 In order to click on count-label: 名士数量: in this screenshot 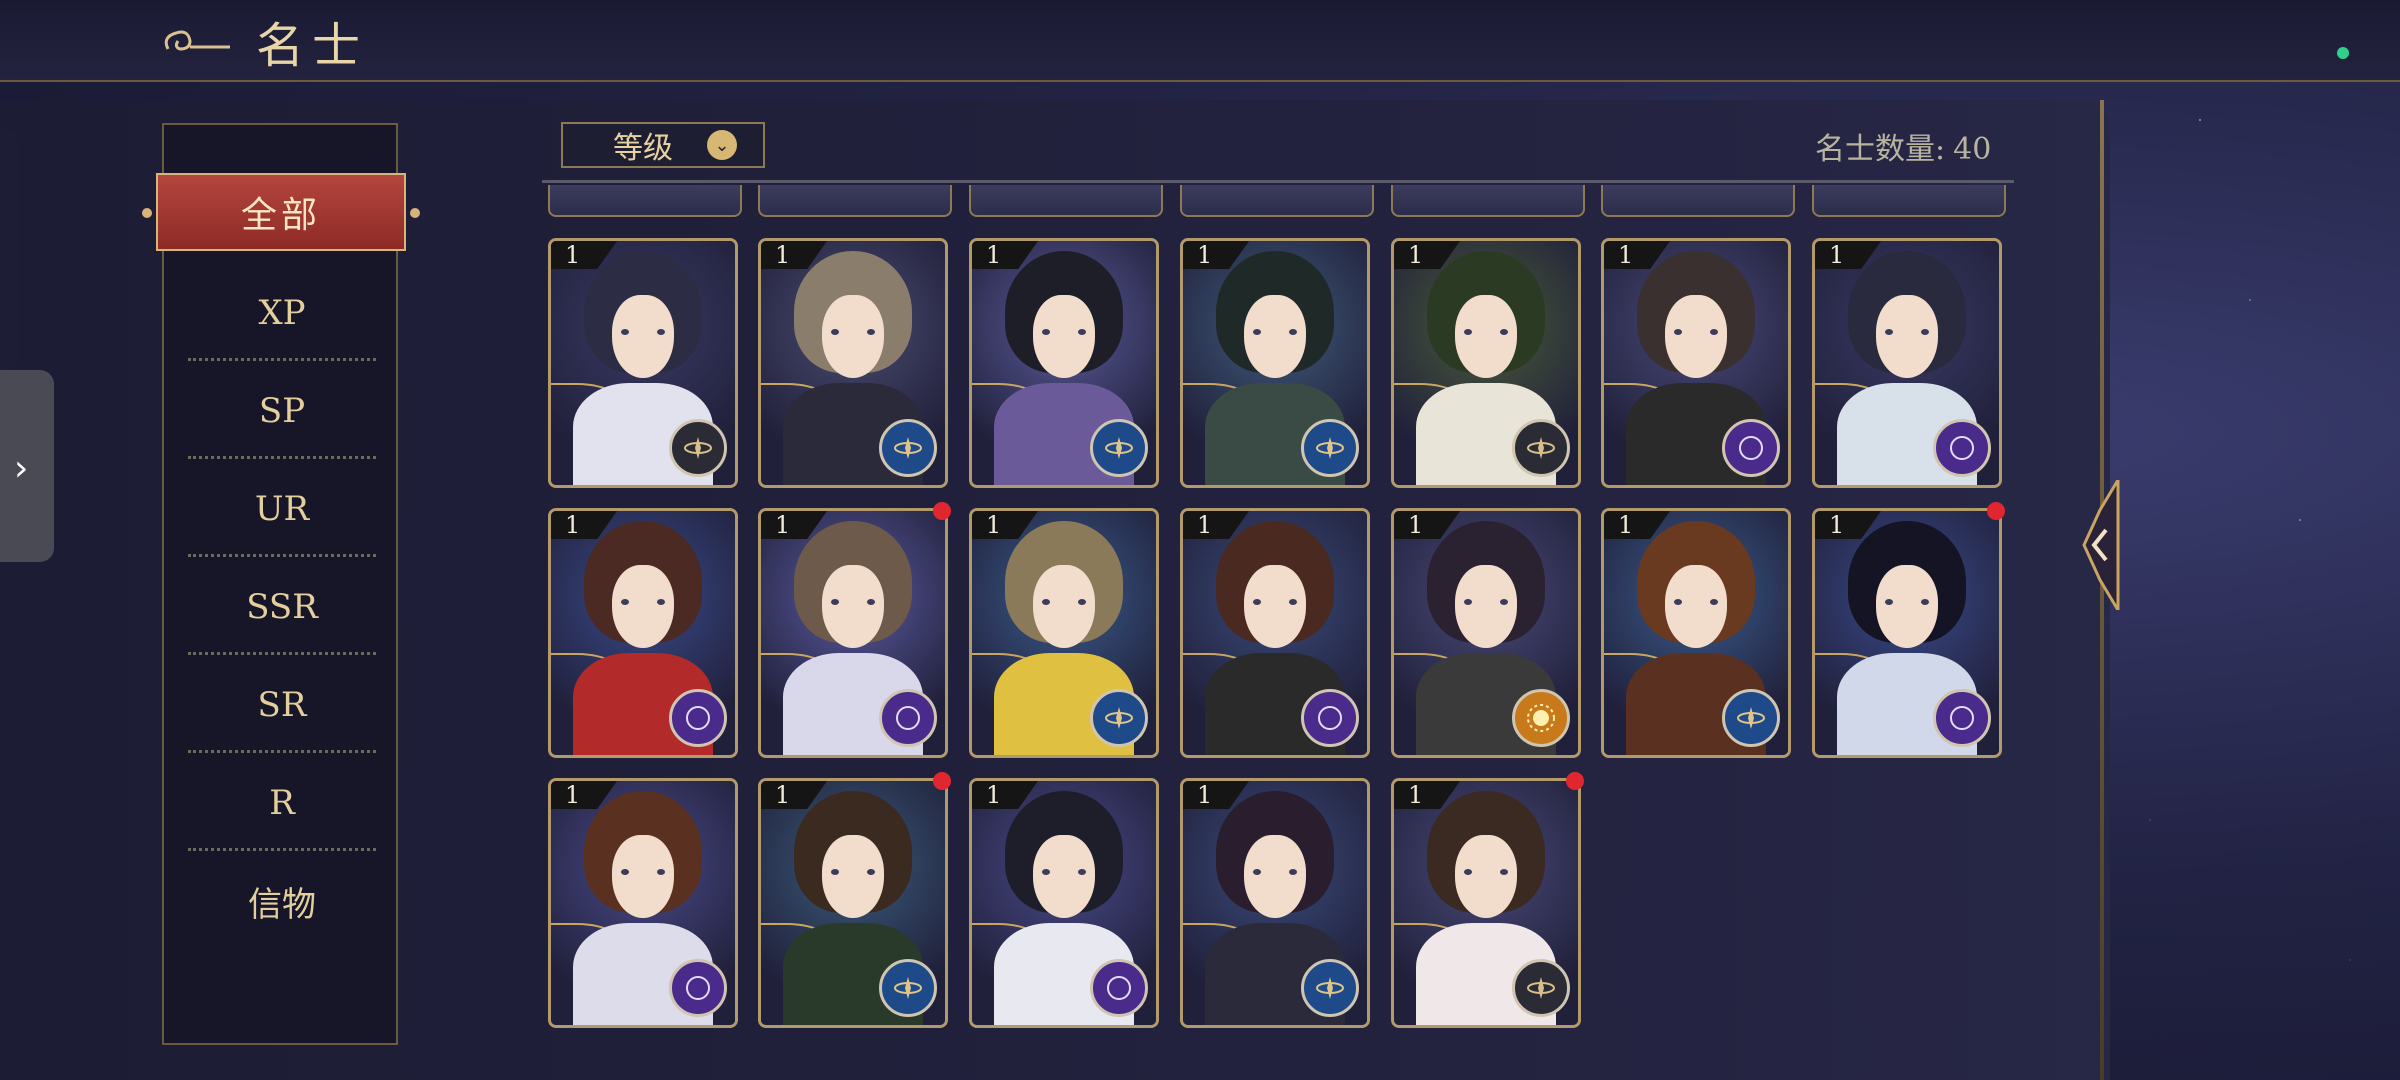, I will do `click(1880, 149)`.